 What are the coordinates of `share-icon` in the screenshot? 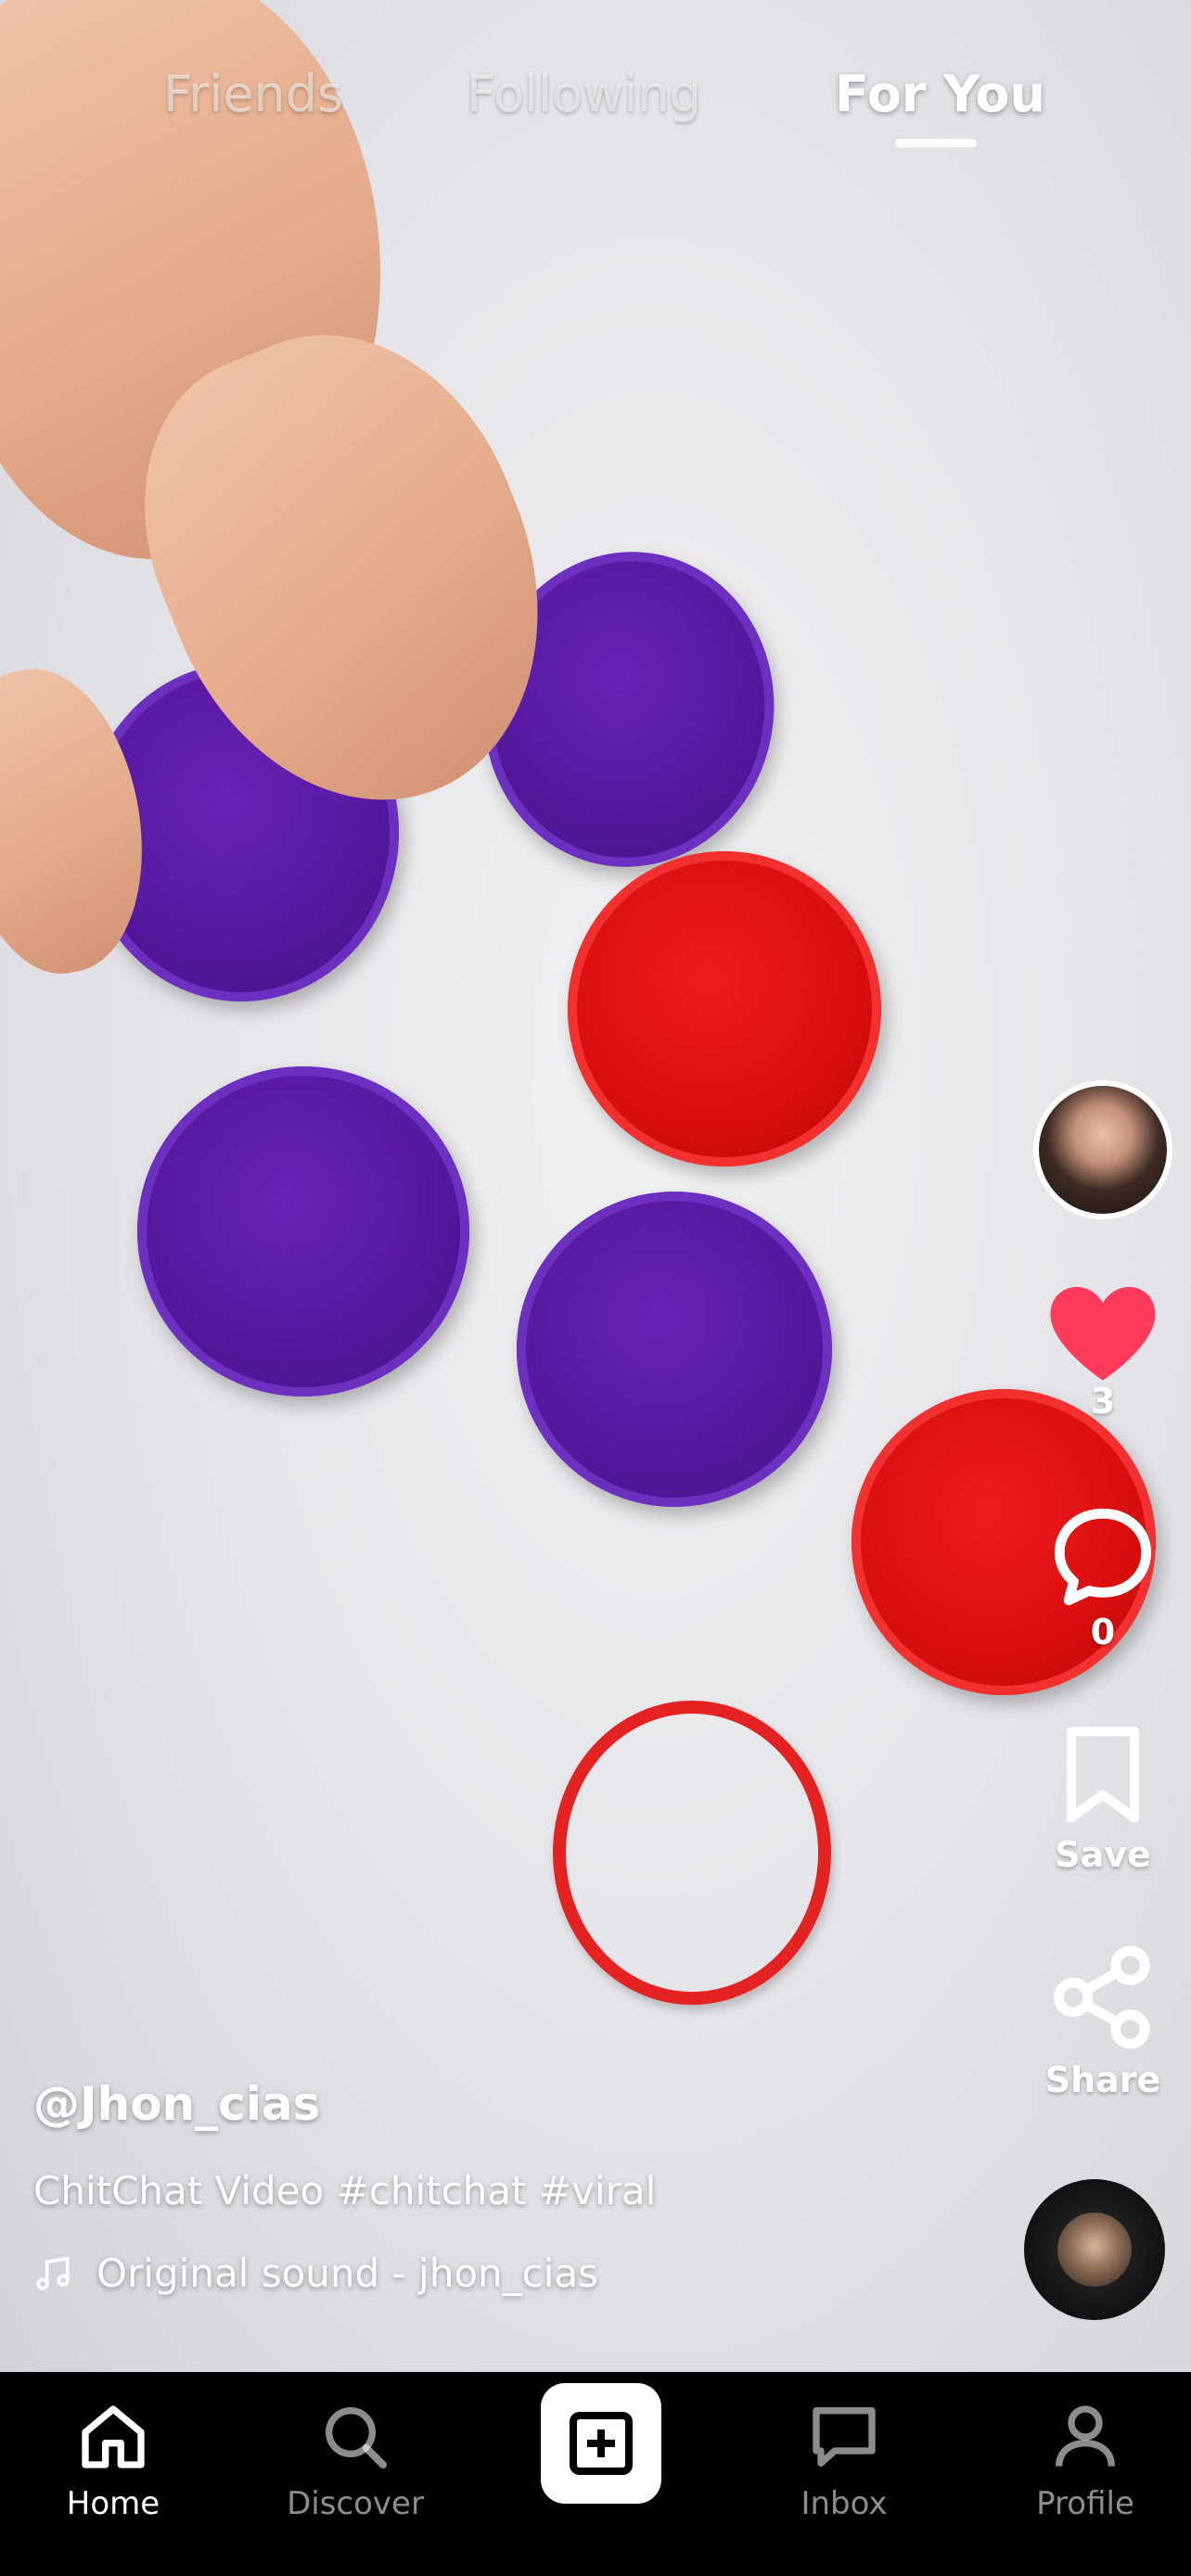 It's located at (1101, 1997).